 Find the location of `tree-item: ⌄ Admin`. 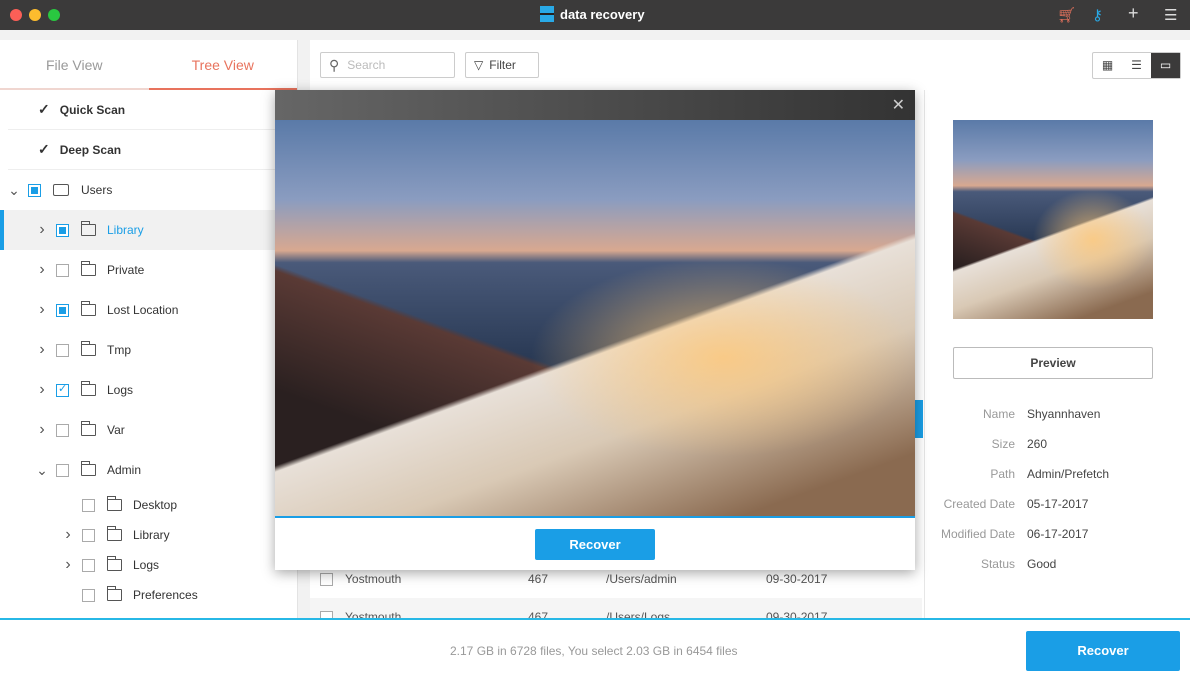

tree-item: ⌄ Admin is located at coordinates (148, 470).